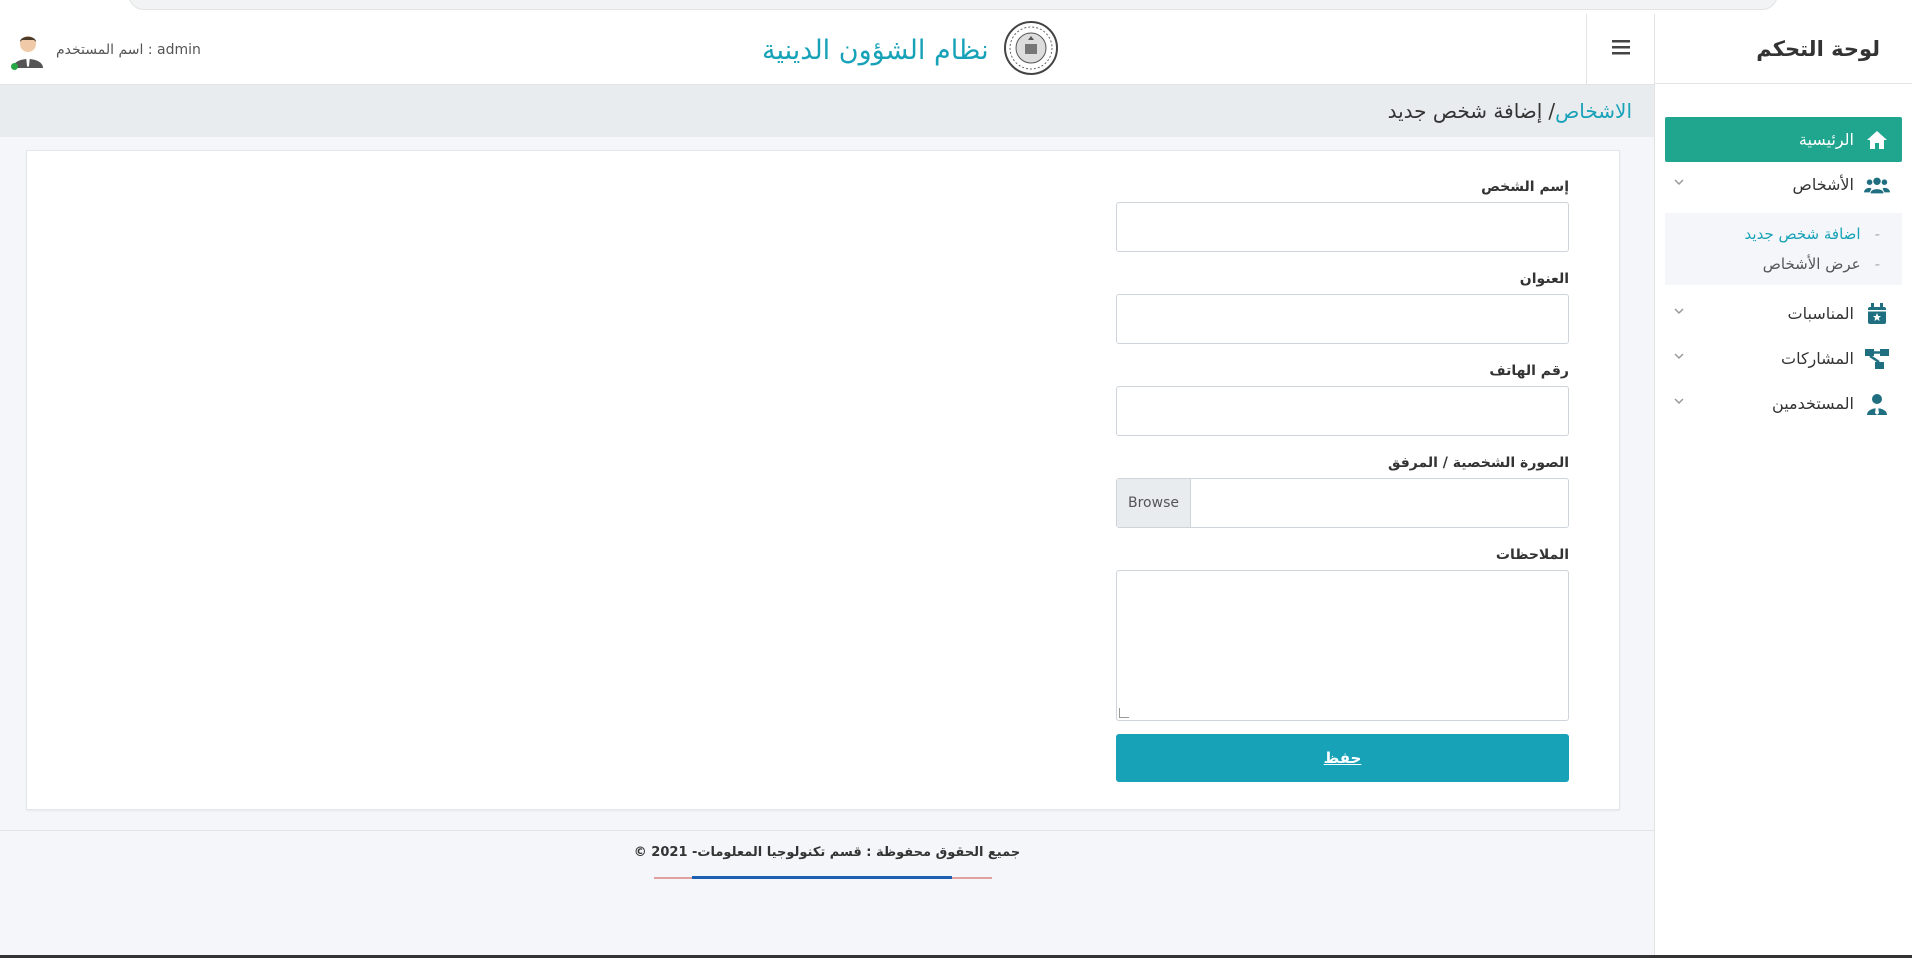  Describe the element at coordinates (1342, 411) in the screenshot. I see `phone-field` at that location.